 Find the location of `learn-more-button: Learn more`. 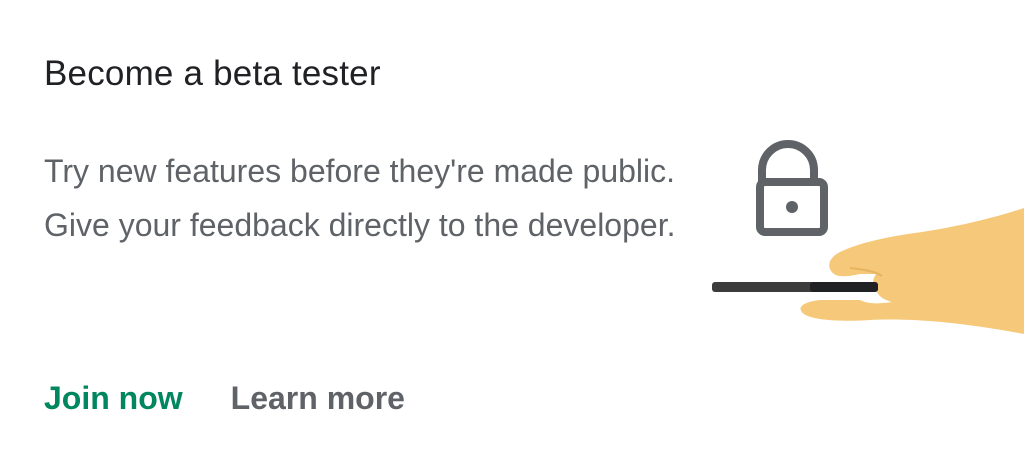

learn-more-button: Learn more is located at coordinates (318, 398).